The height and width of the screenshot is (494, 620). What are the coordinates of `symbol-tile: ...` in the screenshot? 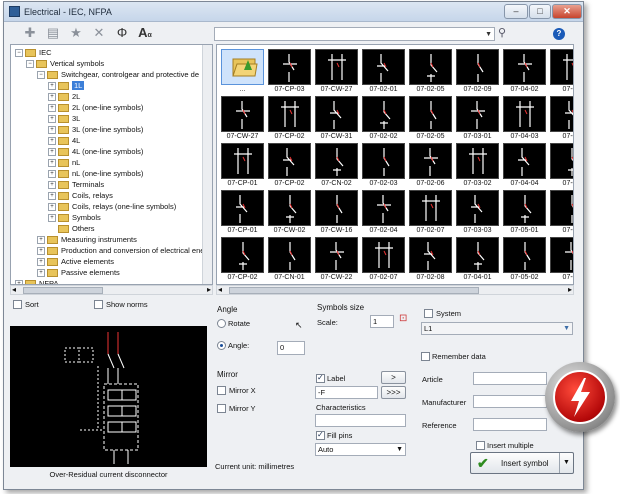 It's located at (242, 71).